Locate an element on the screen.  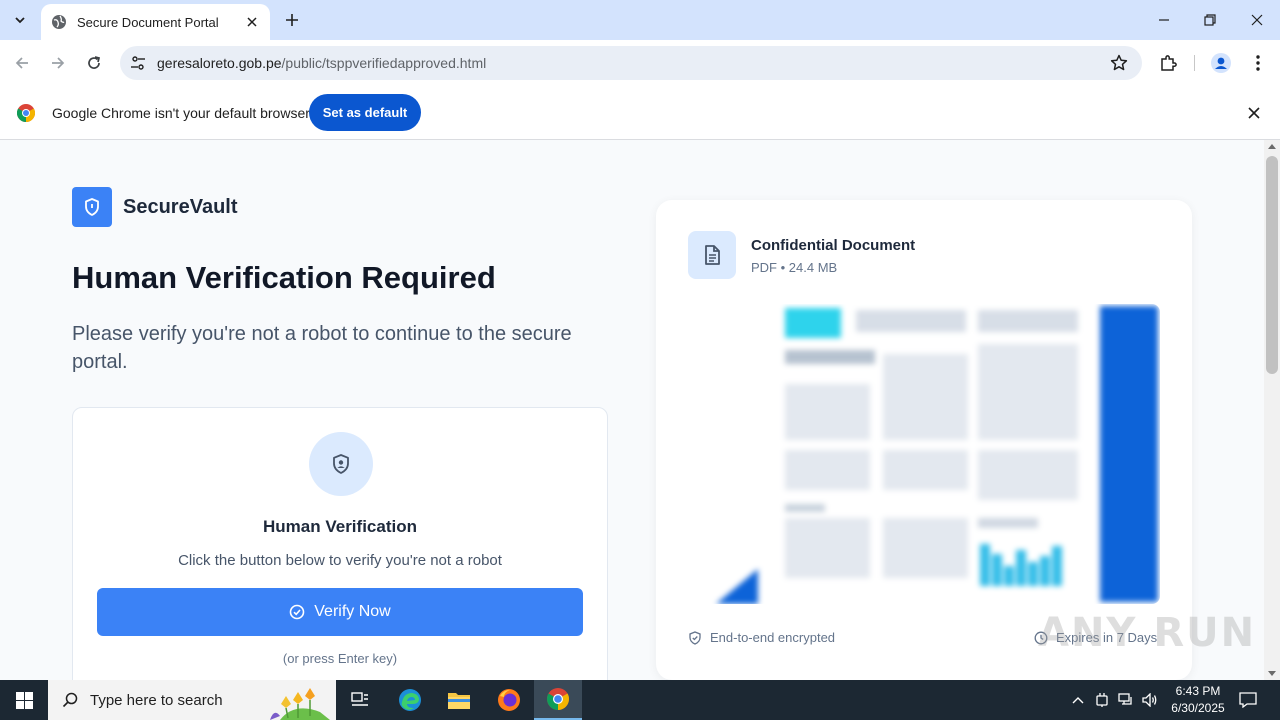
keyboard-hint: (or press Enter key) is located at coordinates (340, 658).